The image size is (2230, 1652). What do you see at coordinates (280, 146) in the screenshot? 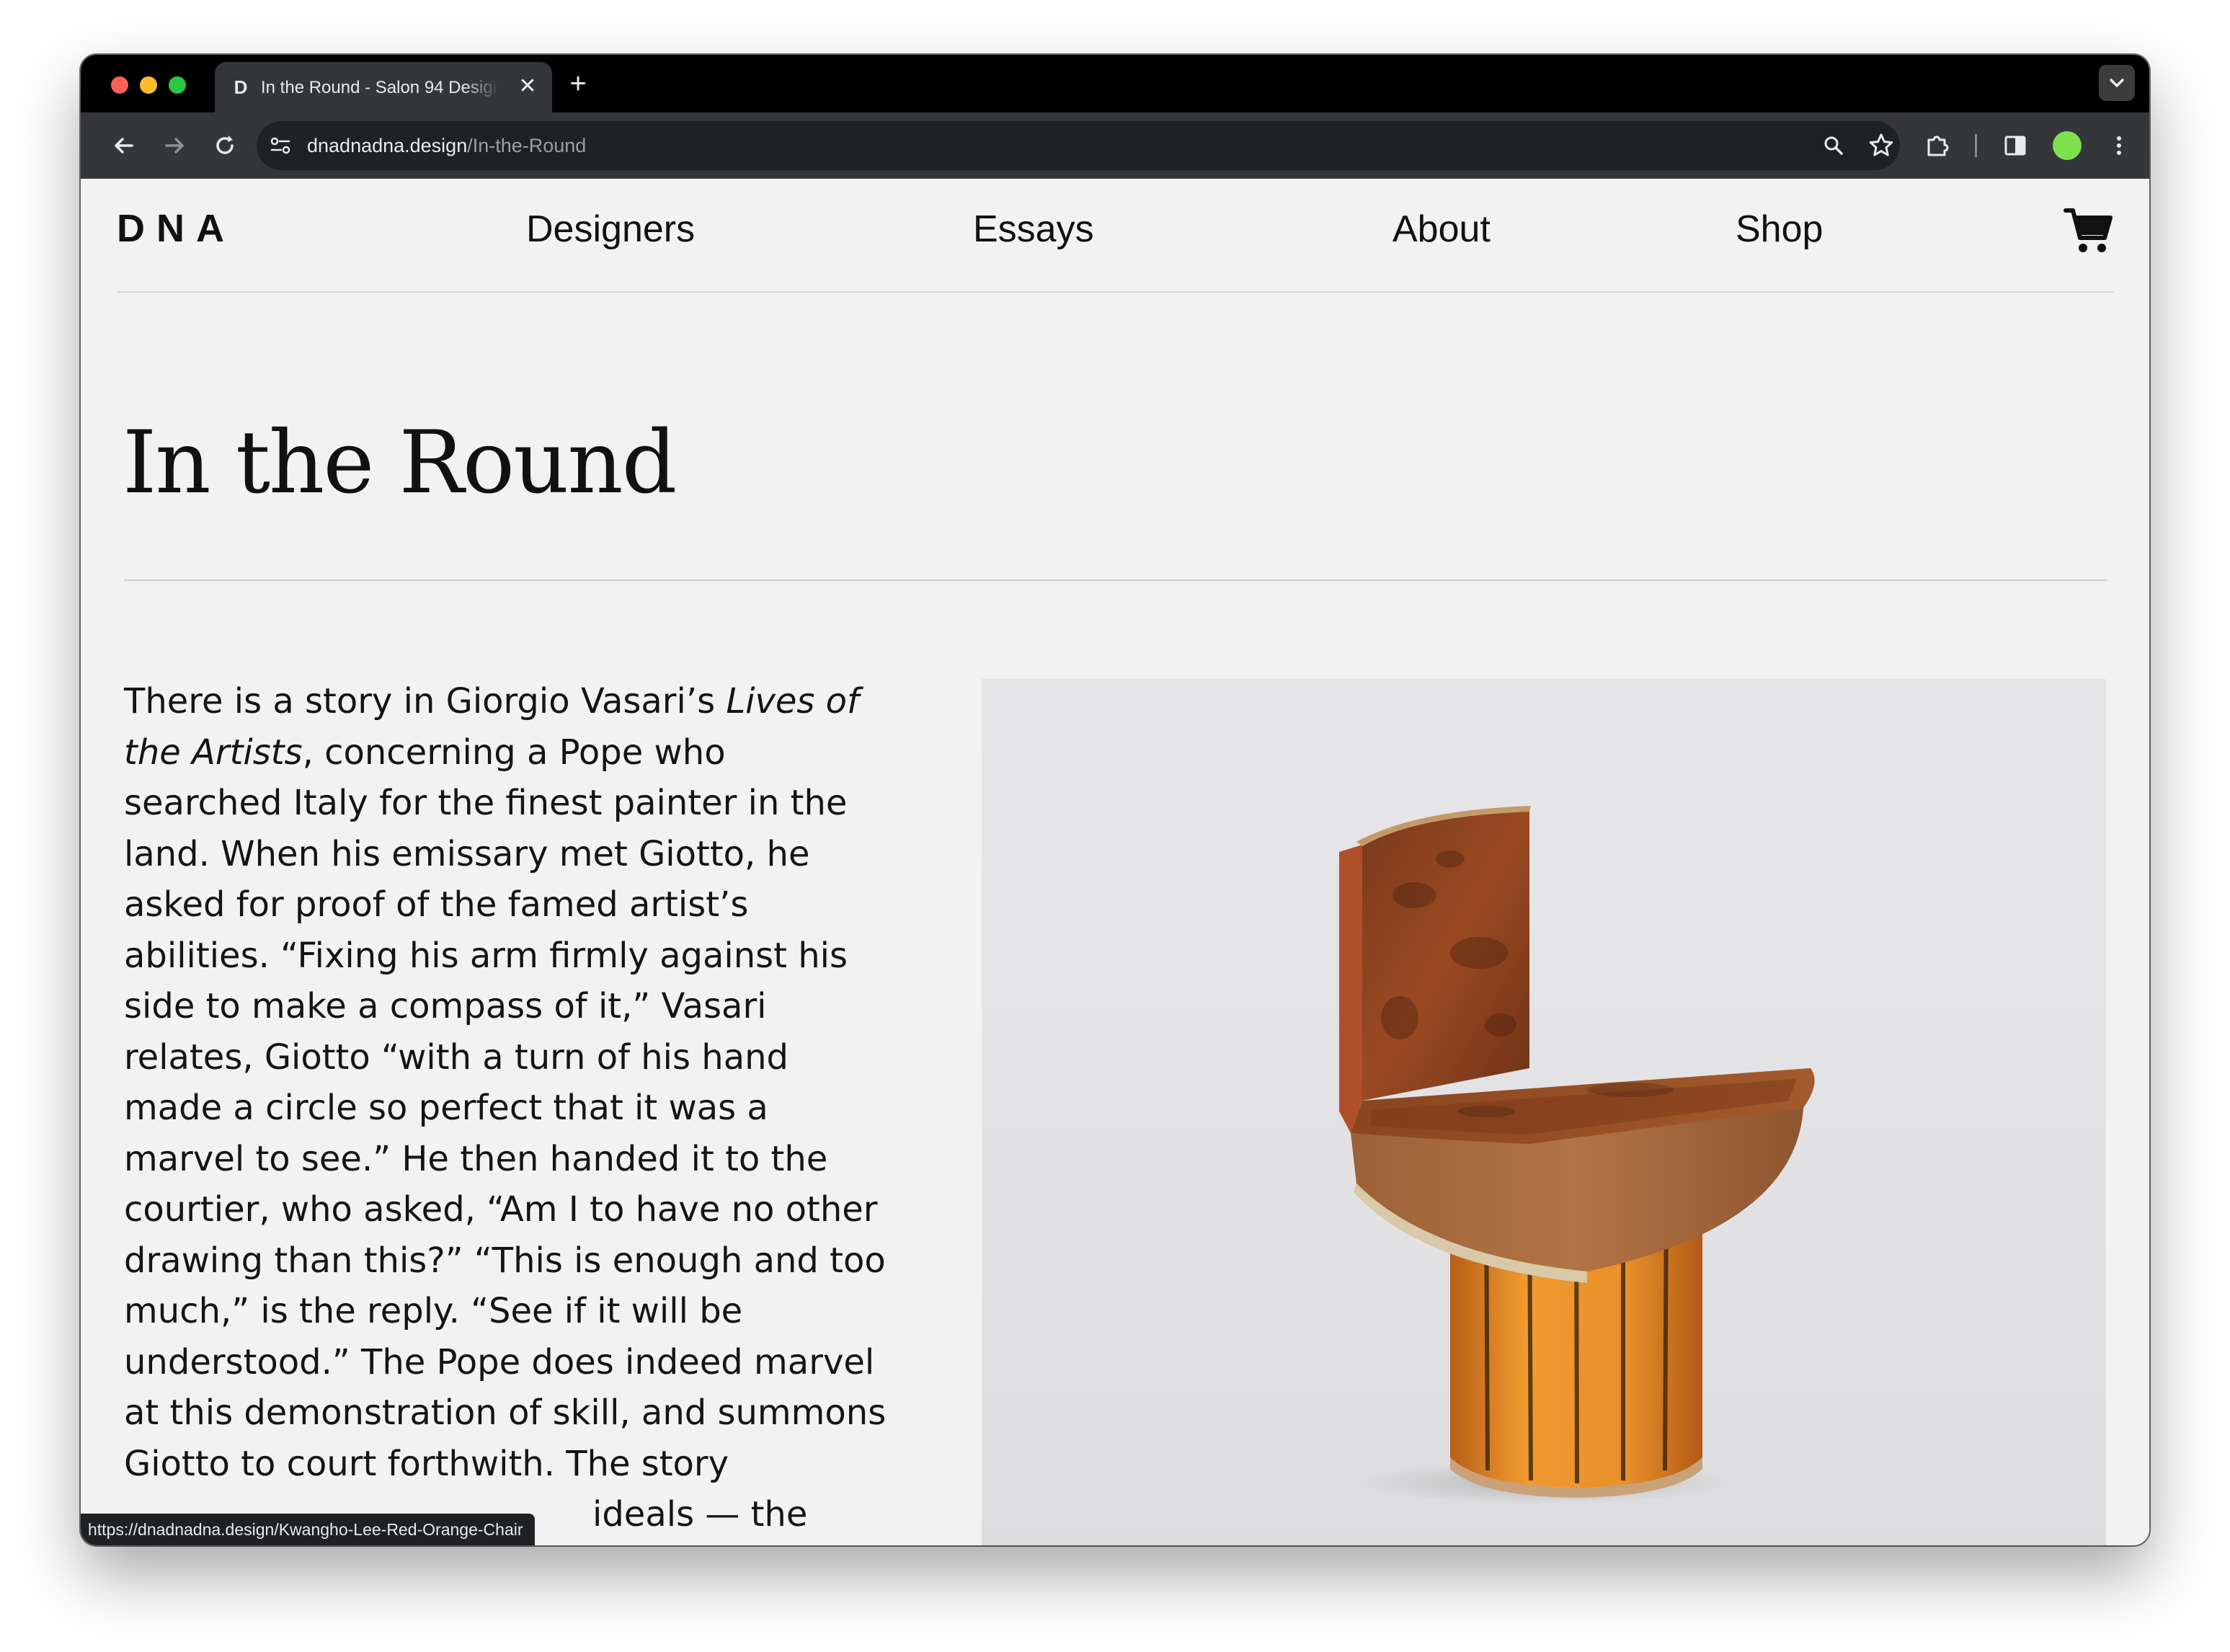
I see `site-settings-icon` at bounding box center [280, 146].